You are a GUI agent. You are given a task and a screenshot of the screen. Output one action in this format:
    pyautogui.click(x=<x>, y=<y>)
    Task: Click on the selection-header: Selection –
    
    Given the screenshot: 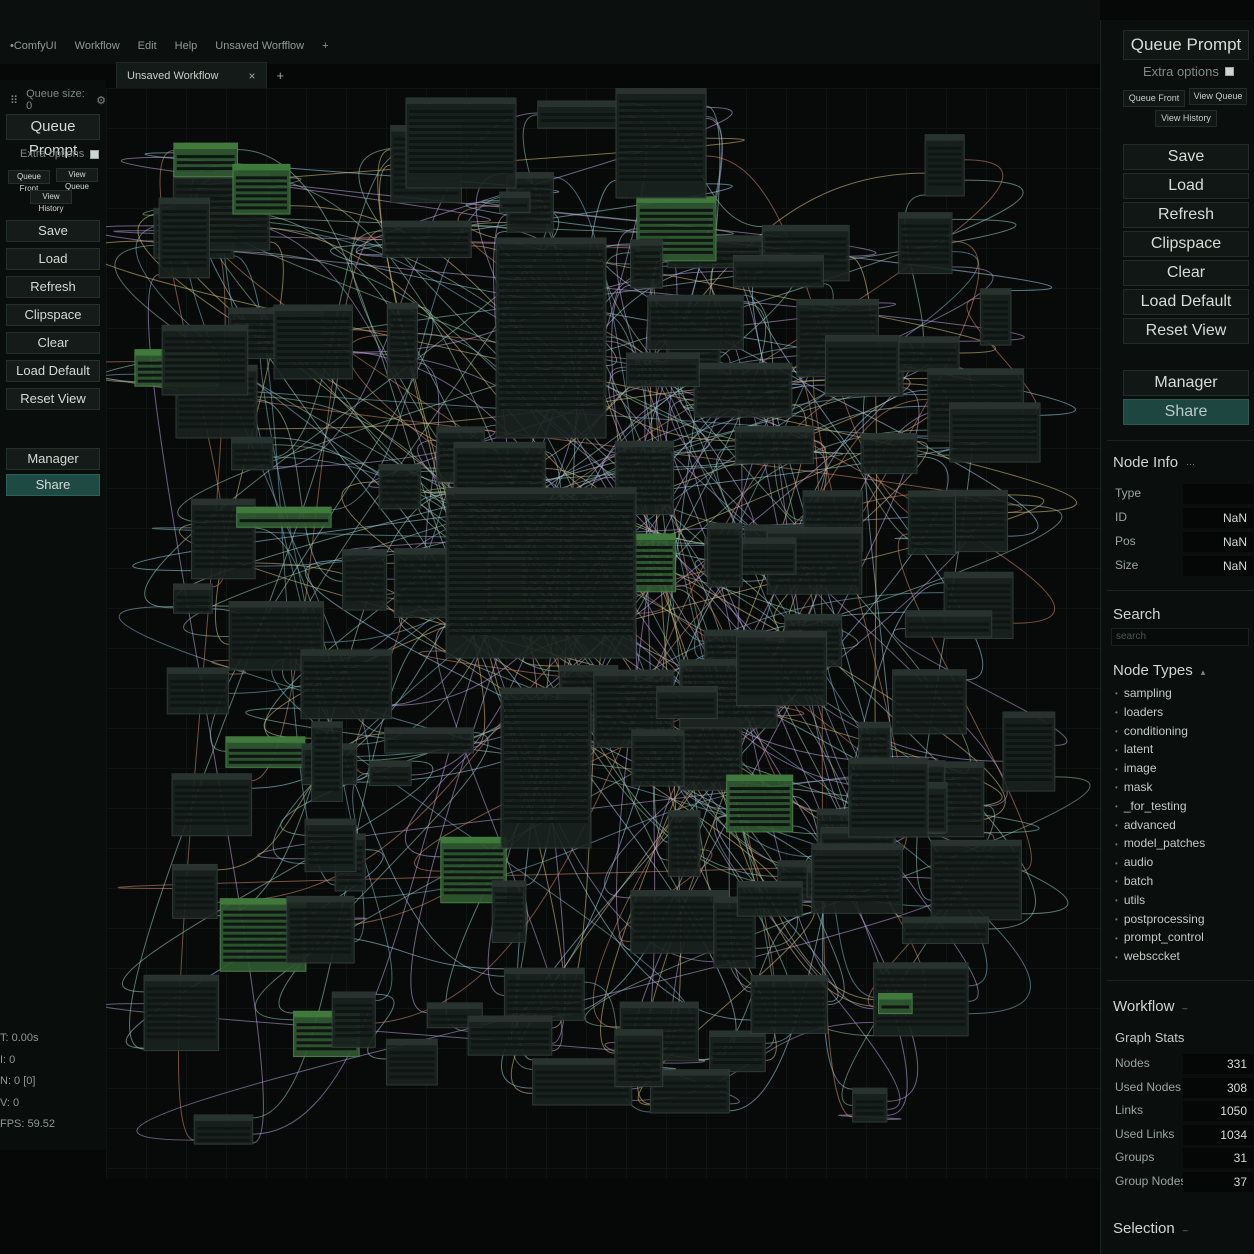 What is the action you would take?
    pyautogui.click(x=1150, y=1228)
    